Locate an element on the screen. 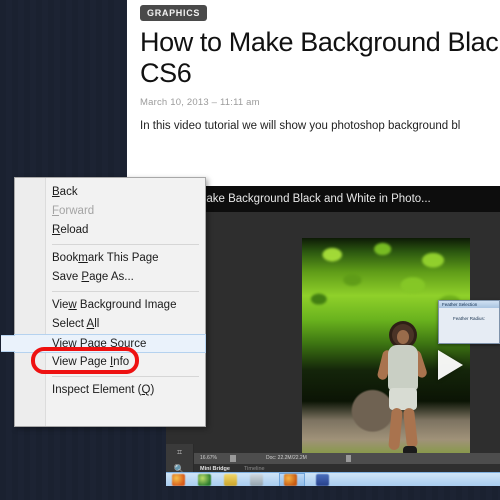 The width and height of the screenshot is (500, 500). menu-item-save-accel: P is located at coordinates (85, 277).